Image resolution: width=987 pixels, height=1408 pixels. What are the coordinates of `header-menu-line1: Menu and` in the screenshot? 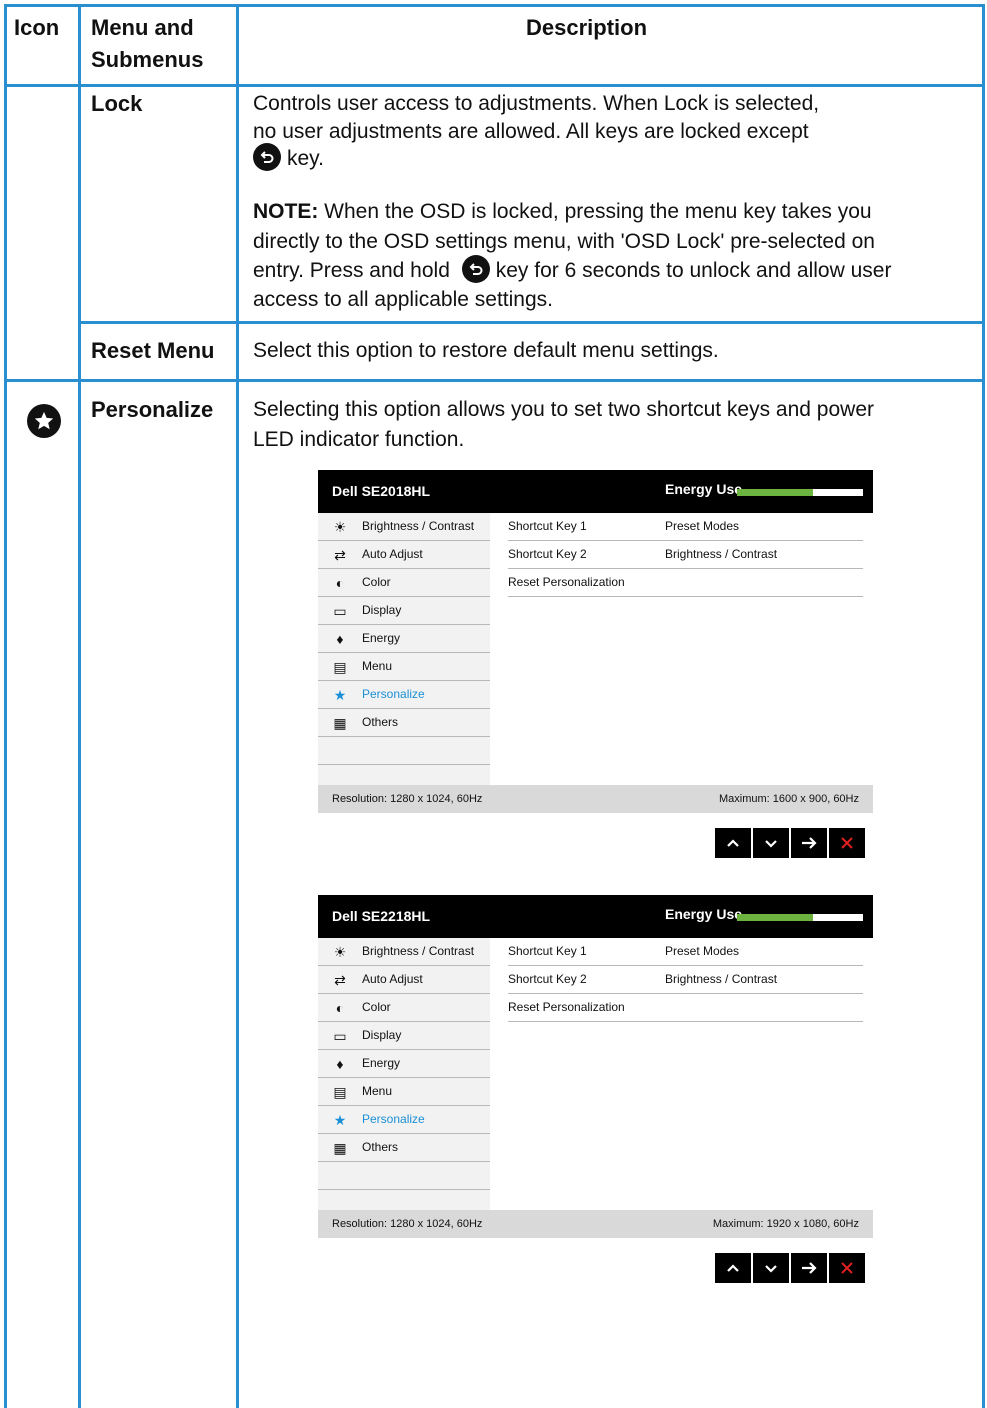 It's located at (142, 27).